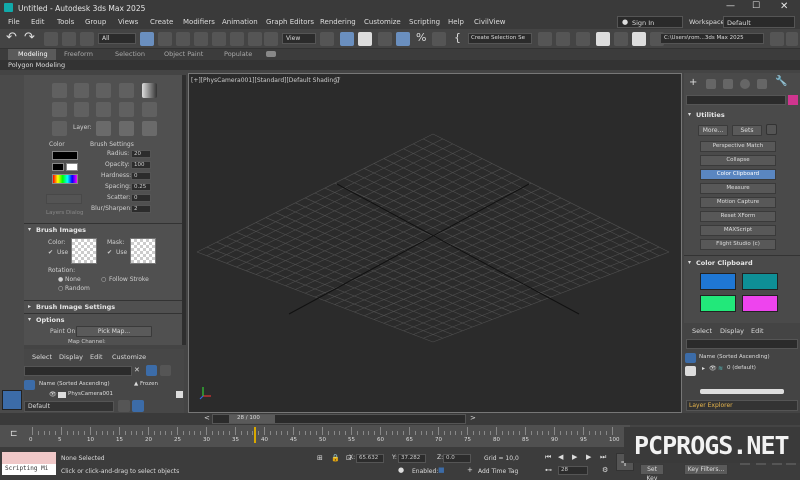 The width and height of the screenshot is (800, 480). I want to click on pivot-center-icon, so click(327, 39).